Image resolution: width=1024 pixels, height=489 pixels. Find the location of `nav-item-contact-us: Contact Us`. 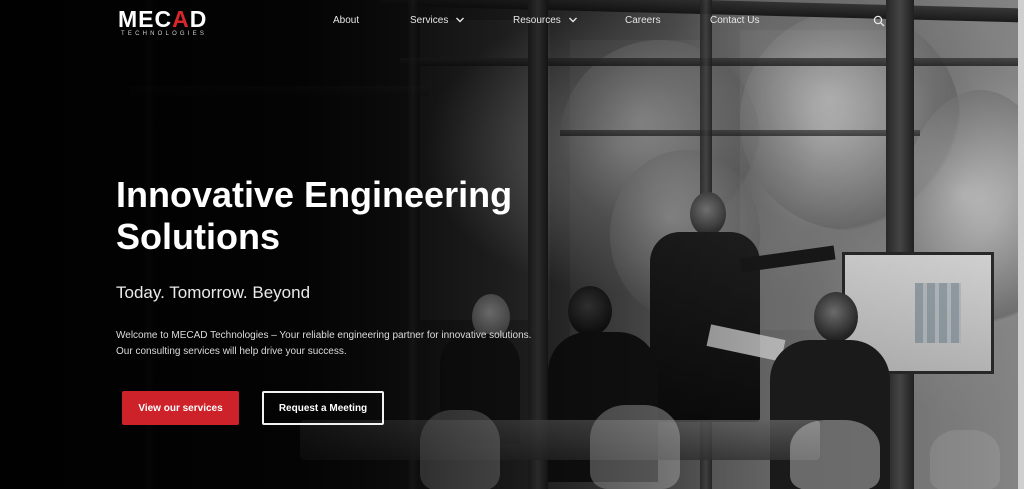

nav-item-contact-us: Contact Us is located at coordinates (734, 20).